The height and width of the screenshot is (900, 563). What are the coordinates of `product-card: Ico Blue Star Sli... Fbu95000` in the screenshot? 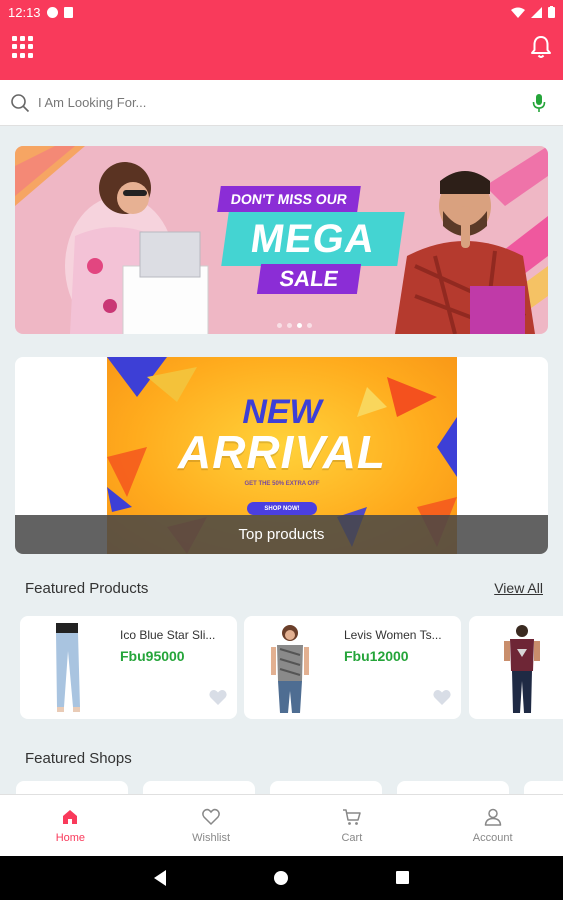 It's located at (128, 667).